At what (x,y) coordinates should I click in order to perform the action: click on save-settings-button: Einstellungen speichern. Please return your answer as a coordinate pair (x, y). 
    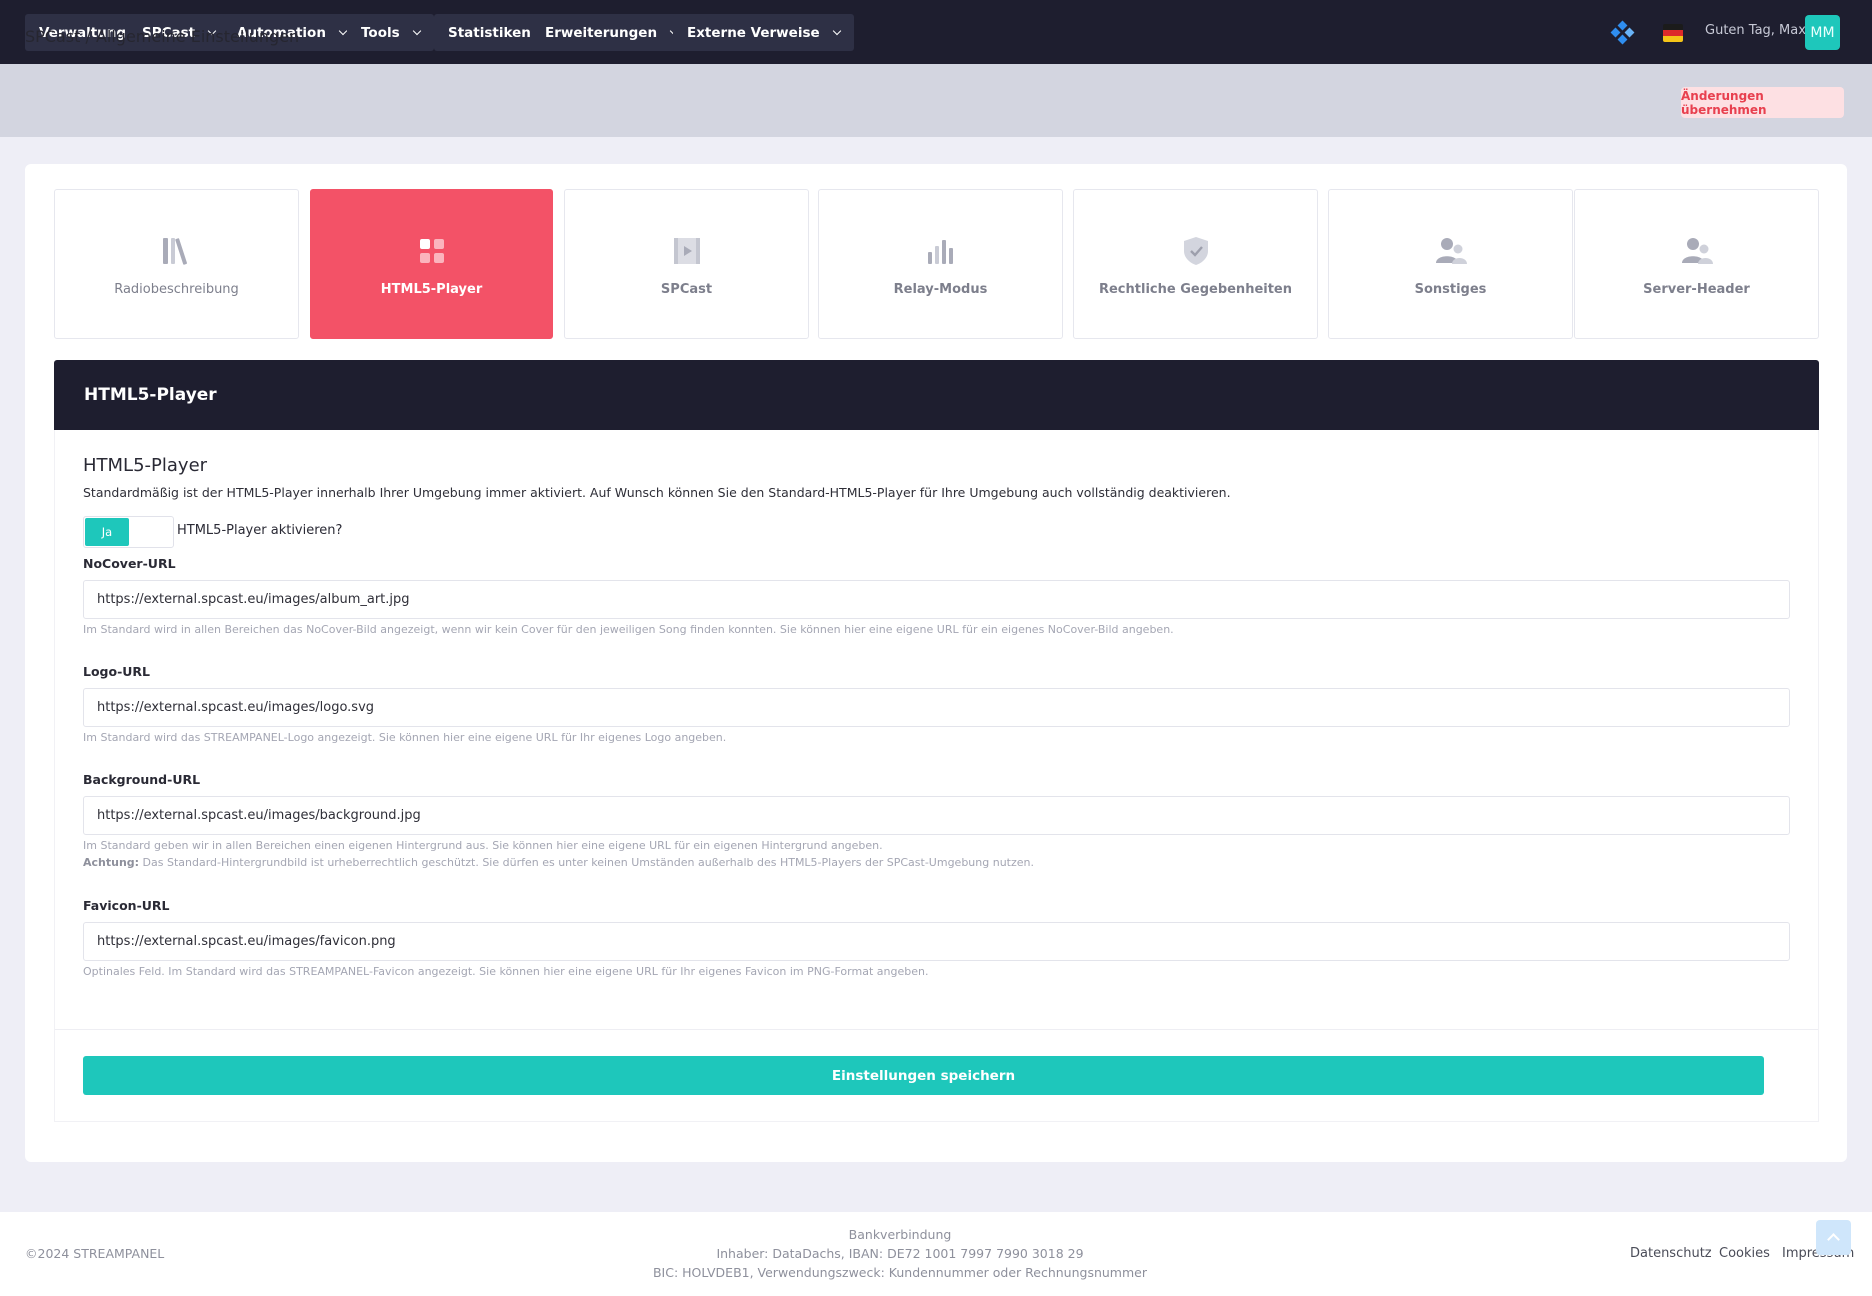
    Looking at the image, I should click on (923, 1075).